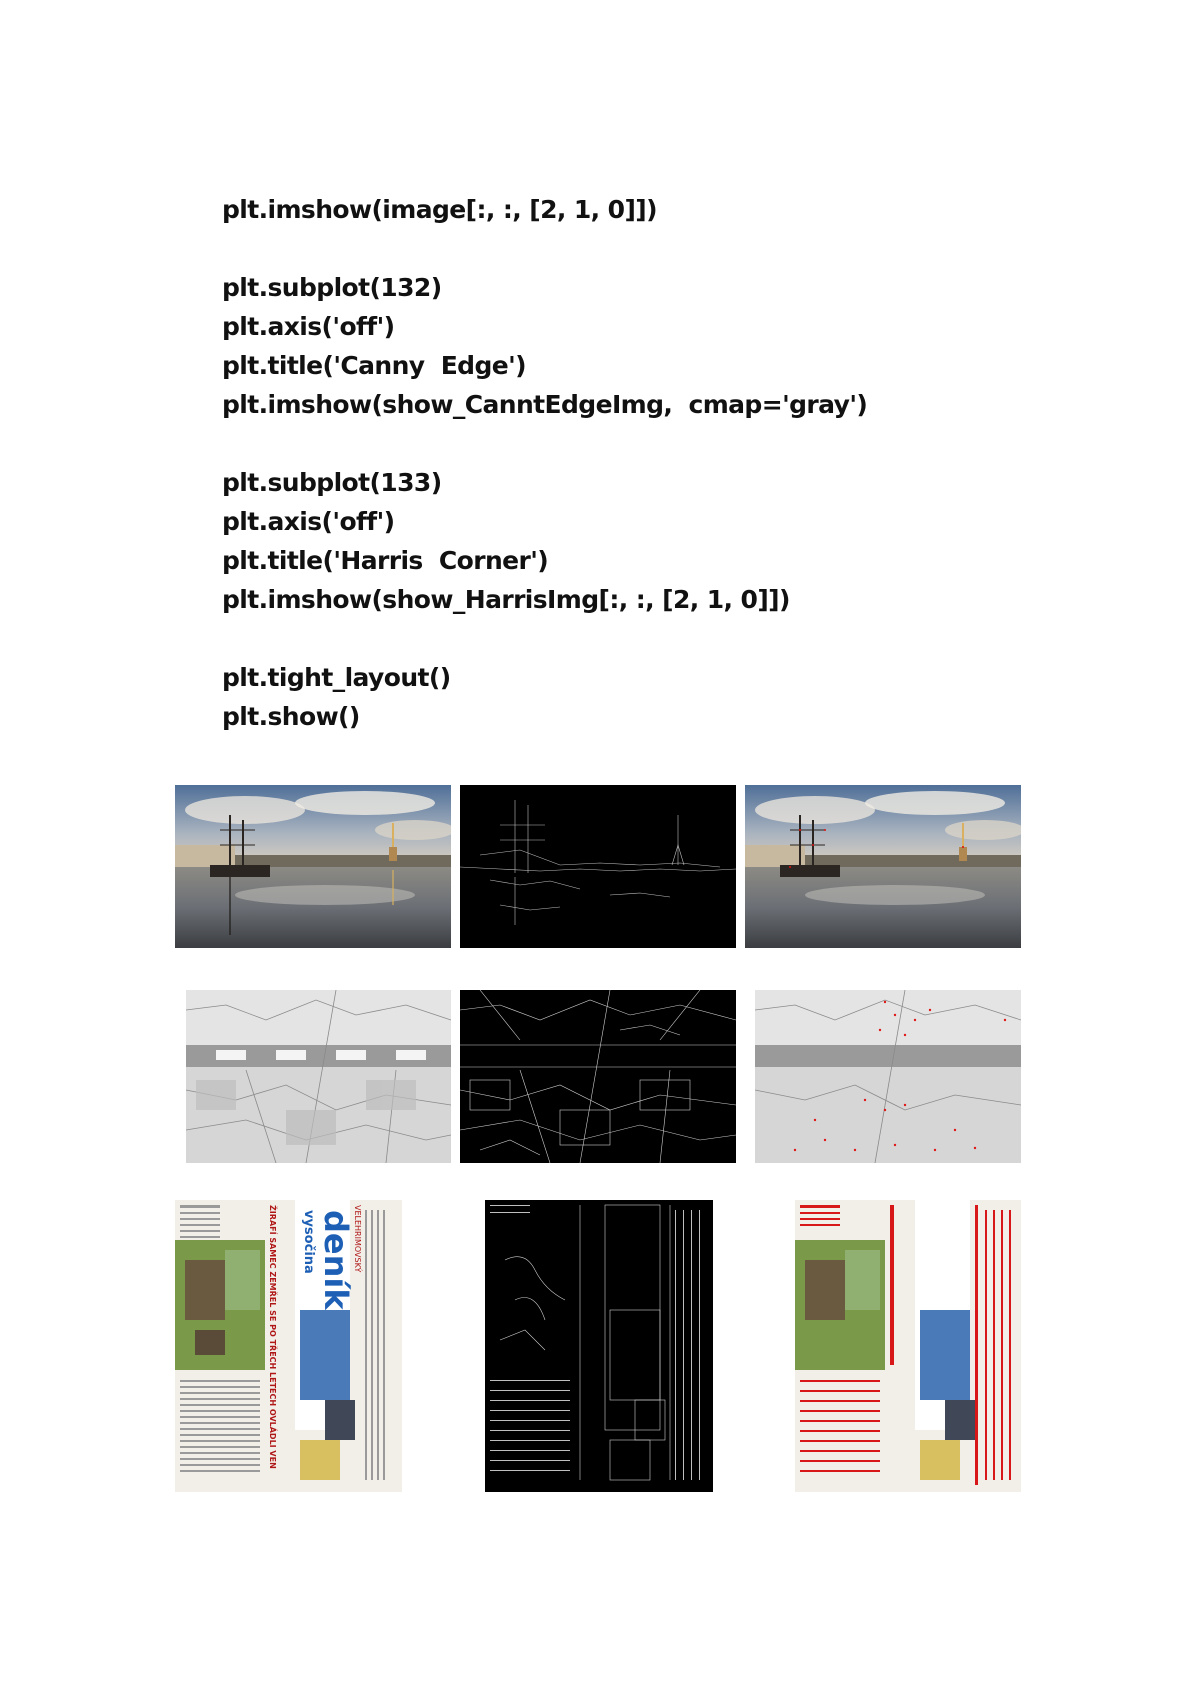 The width and height of the screenshot is (1190, 1682). Describe the element at coordinates (883, 866) in the screenshot. I see `harbor-harris-corner-image` at that location.